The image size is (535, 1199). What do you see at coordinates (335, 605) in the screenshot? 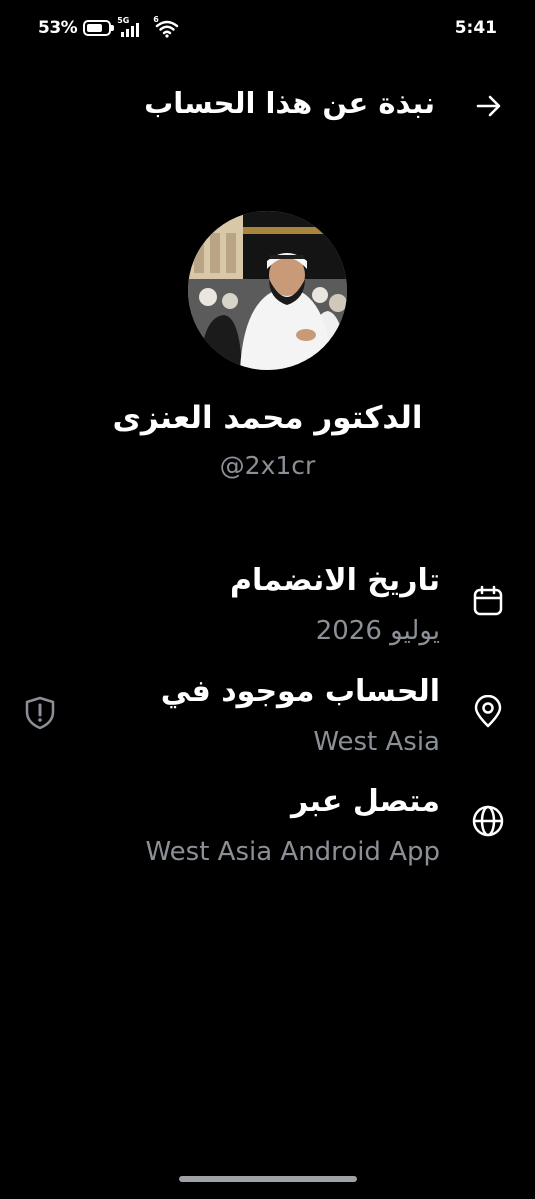
I see `info-row-joined: تاريخ الانضمام يوليو 2026` at bounding box center [335, 605].